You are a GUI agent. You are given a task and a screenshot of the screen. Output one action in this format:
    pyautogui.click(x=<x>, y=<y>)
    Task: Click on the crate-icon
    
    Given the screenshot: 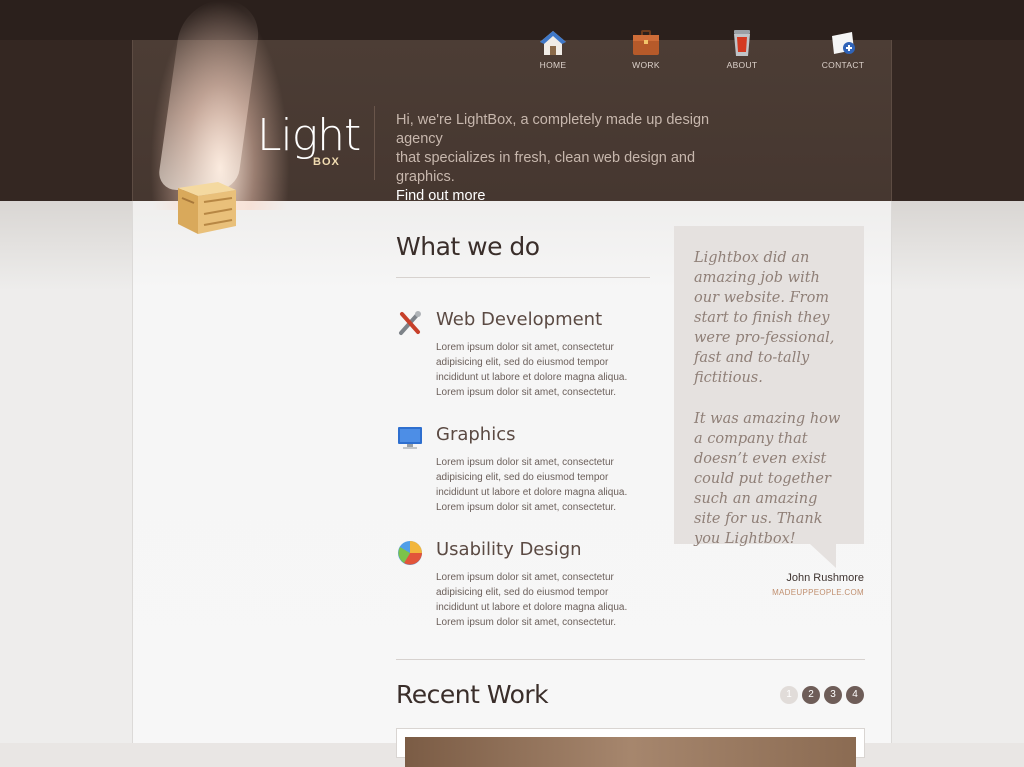 What is the action you would take?
    pyautogui.click(x=207, y=208)
    